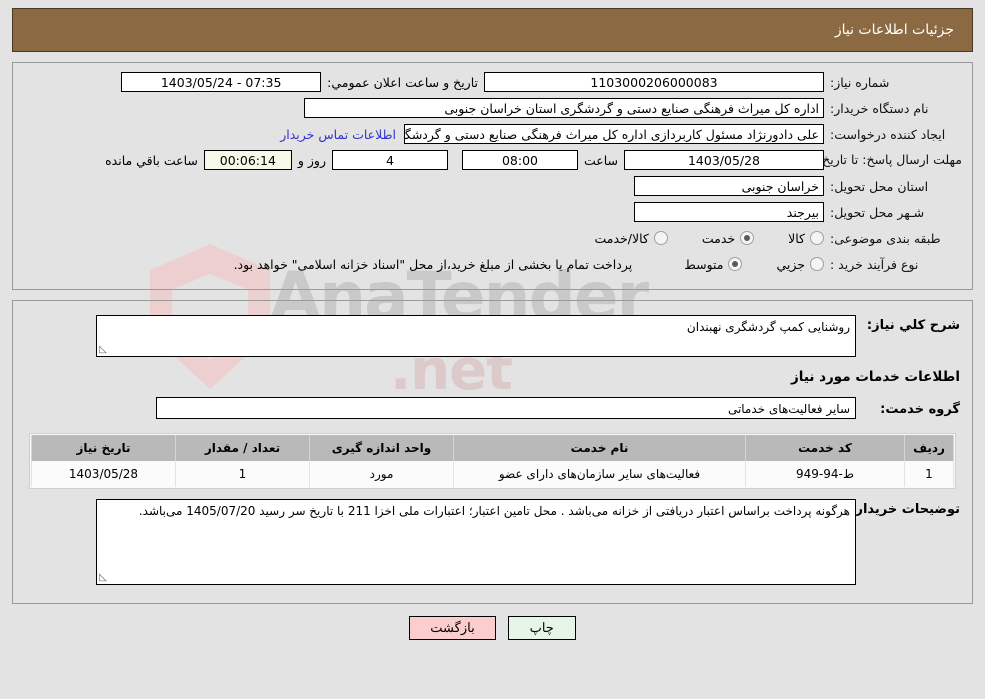 This screenshot has height=699, width=985. Describe the element at coordinates (452, 628) in the screenshot. I see `back-button: بازگشت` at that location.